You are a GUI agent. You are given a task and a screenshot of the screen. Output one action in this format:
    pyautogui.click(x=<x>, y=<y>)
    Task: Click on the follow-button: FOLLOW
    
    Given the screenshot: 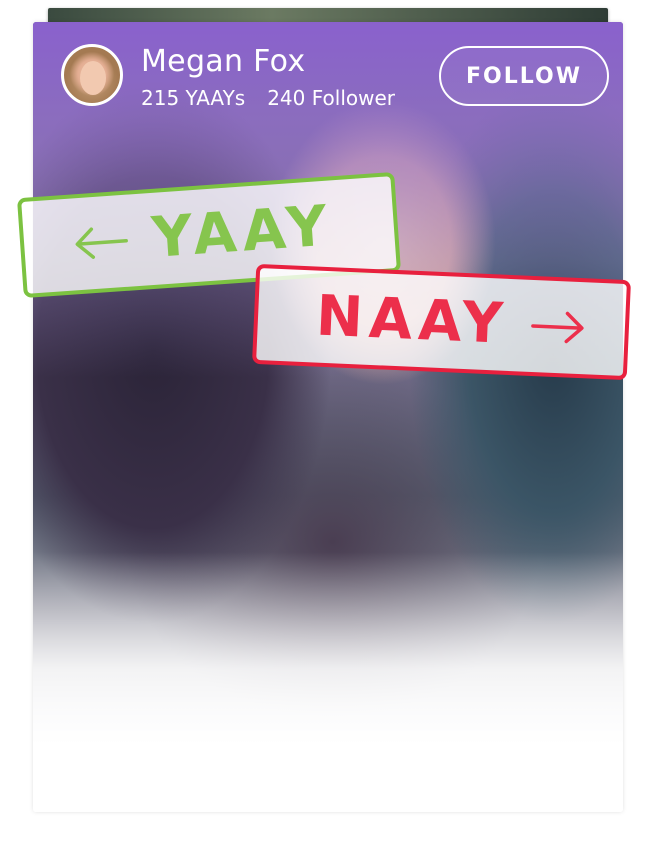 What is the action you would take?
    pyautogui.click(x=524, y=76)
    